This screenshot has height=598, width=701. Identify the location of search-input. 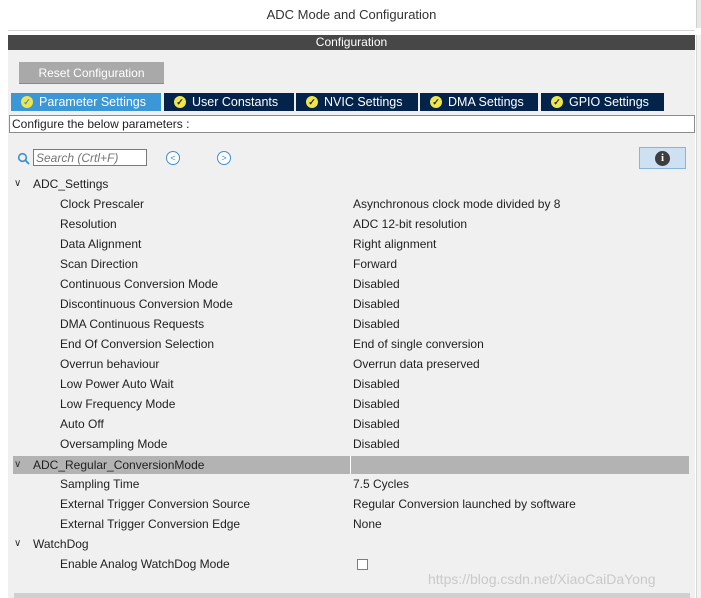
(90, 157).